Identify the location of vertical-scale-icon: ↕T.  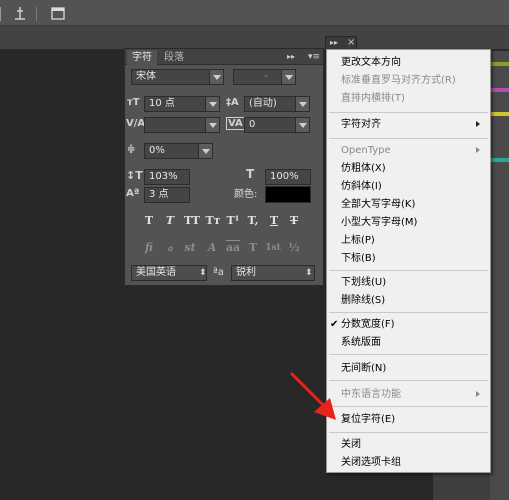
(134, 175).